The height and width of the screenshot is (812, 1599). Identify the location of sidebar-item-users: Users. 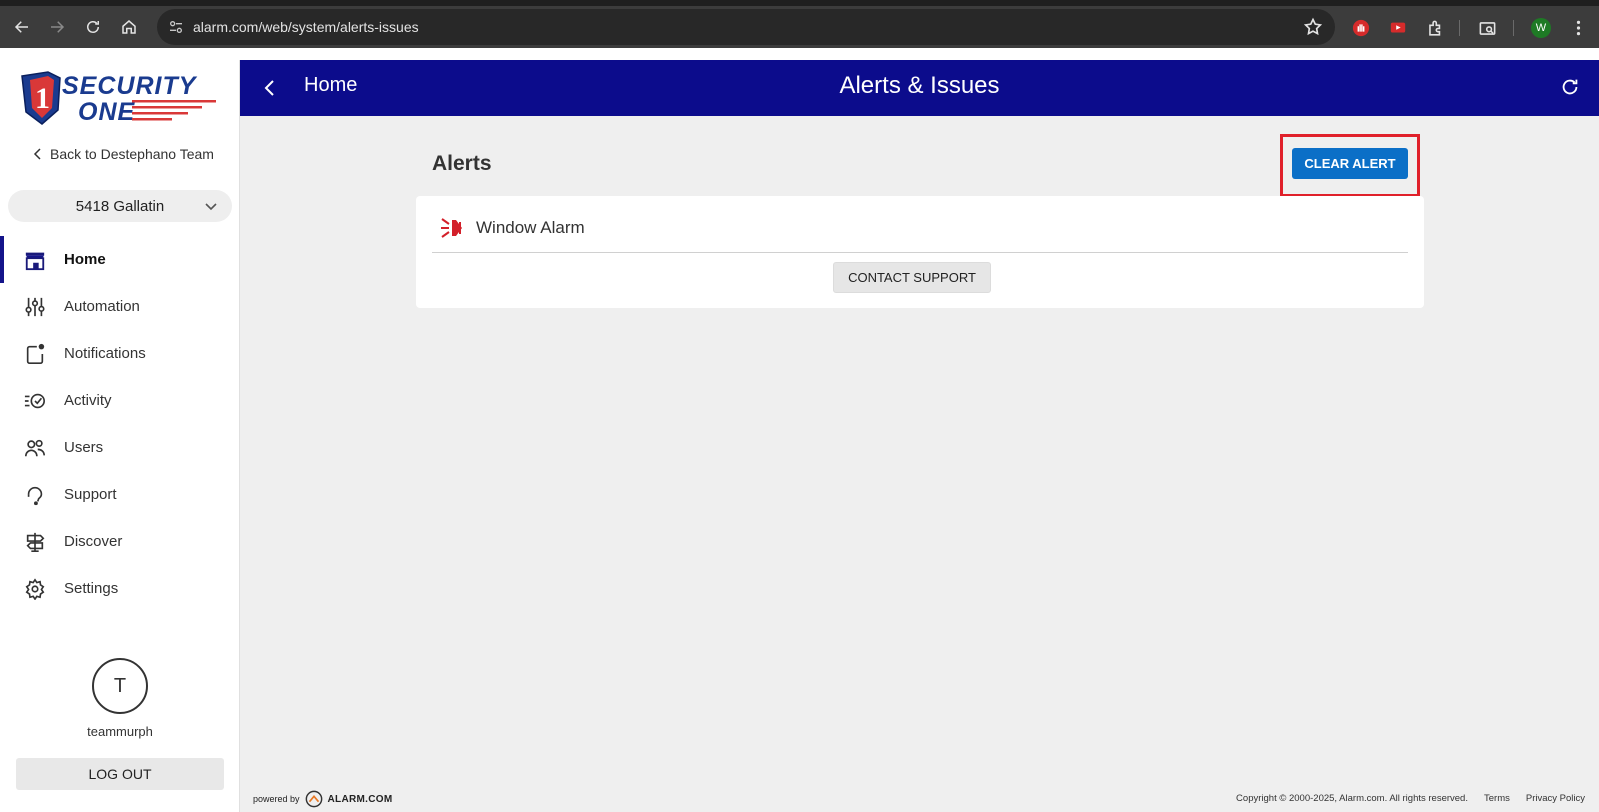
(119, 447).